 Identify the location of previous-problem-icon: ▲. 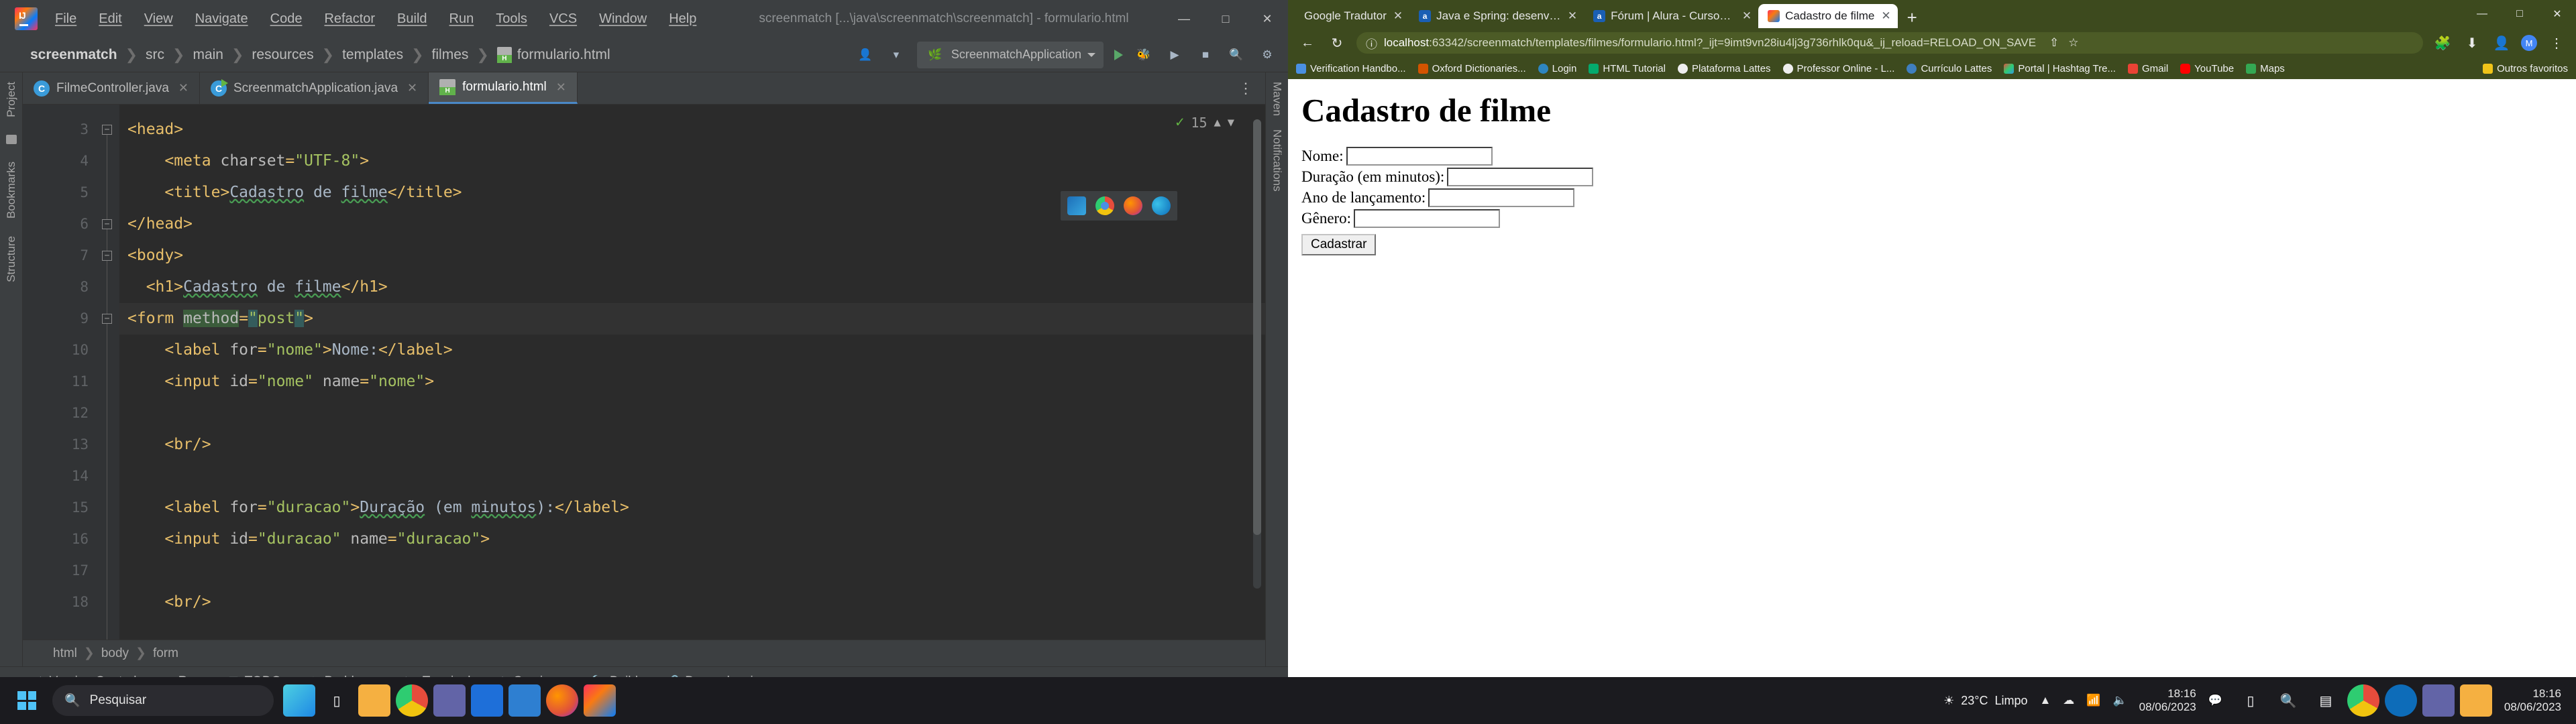
(1217, 122).